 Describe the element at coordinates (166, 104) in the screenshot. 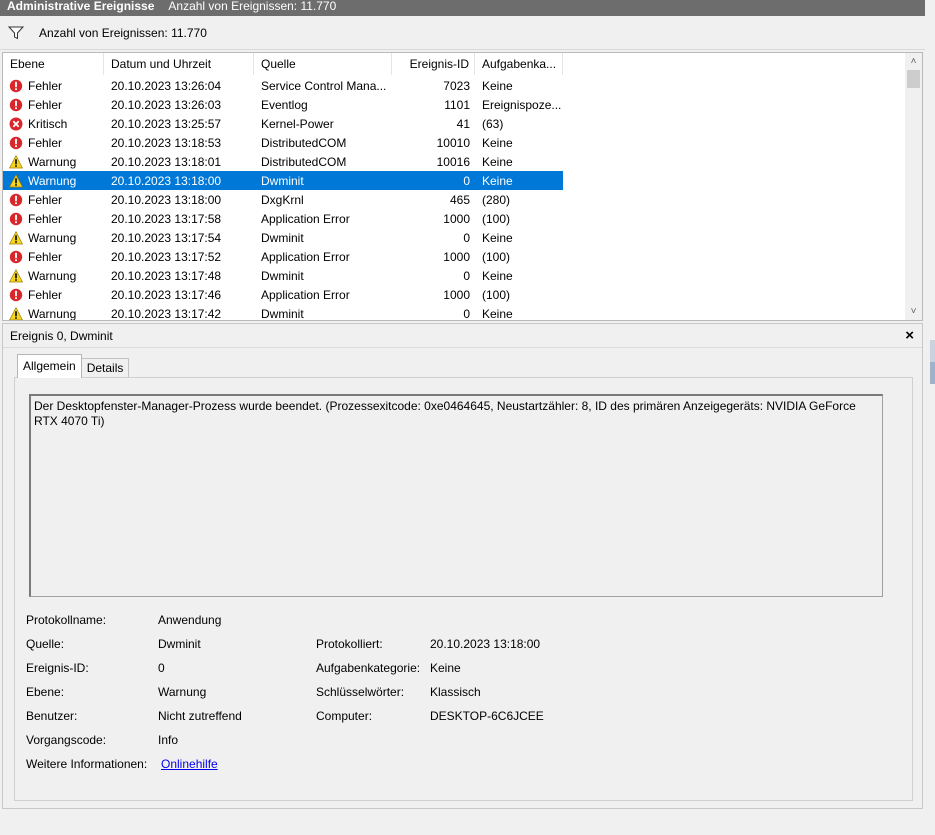

I see `event-date-cell: 20.10.2023 13:26:03` at that location.